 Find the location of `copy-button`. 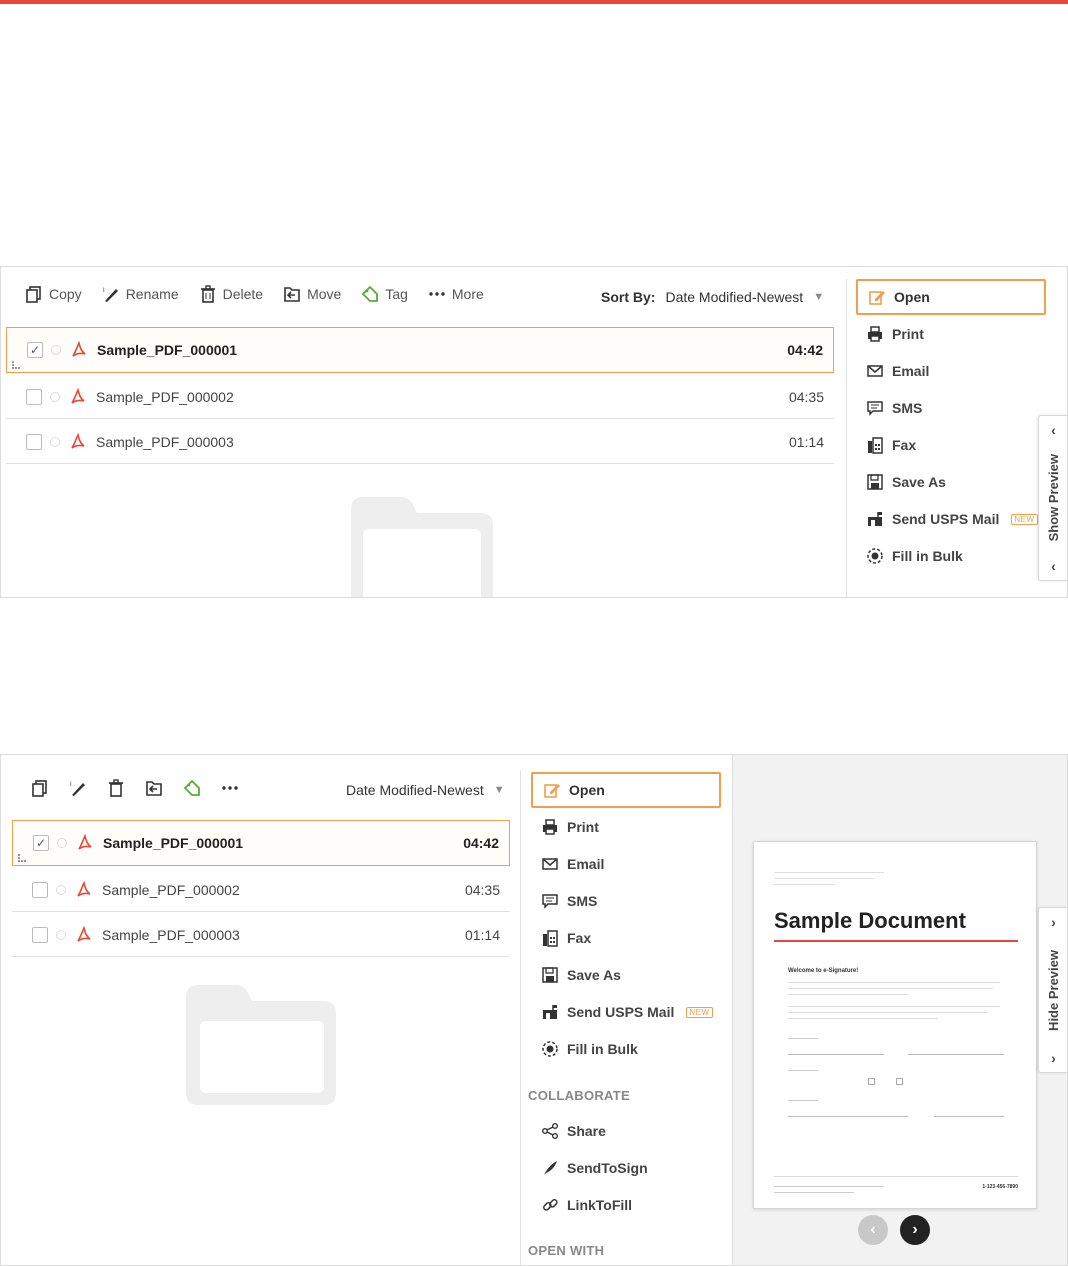

copy-button is located at coordinates (40, 788).